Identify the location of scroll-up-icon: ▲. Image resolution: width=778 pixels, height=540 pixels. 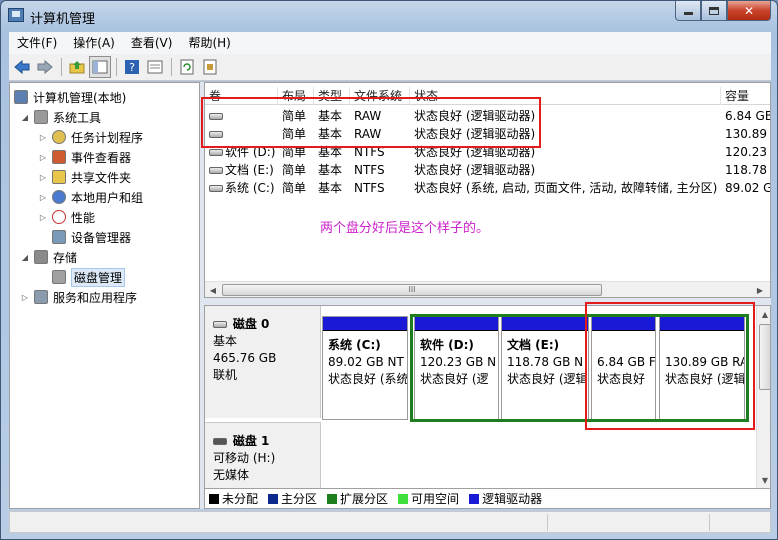
(764, 314).